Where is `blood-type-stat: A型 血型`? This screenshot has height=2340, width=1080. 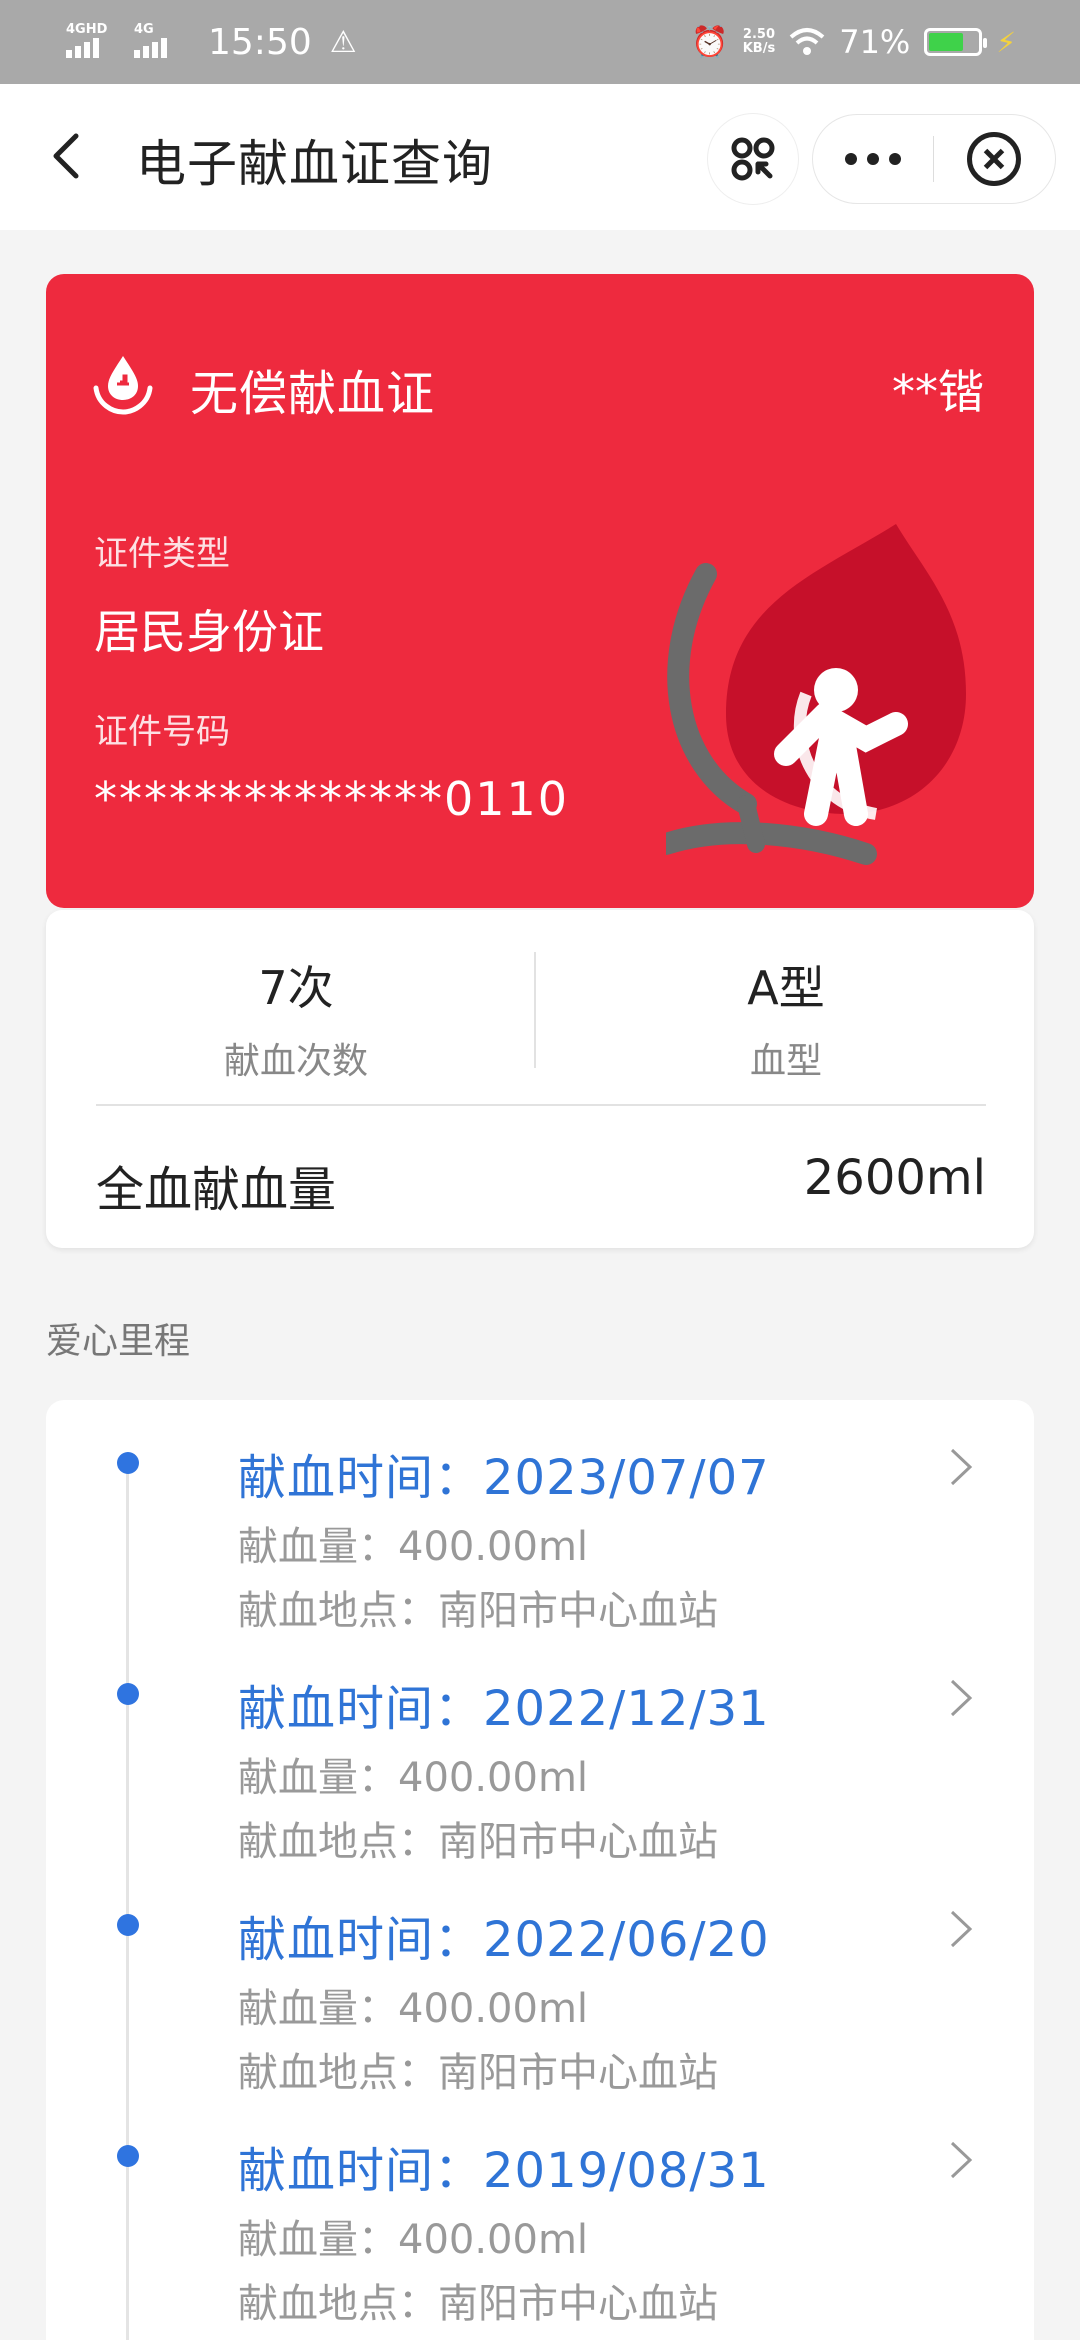 blood-type-stat: A型 血型 is located at coordinates (786, 1018).